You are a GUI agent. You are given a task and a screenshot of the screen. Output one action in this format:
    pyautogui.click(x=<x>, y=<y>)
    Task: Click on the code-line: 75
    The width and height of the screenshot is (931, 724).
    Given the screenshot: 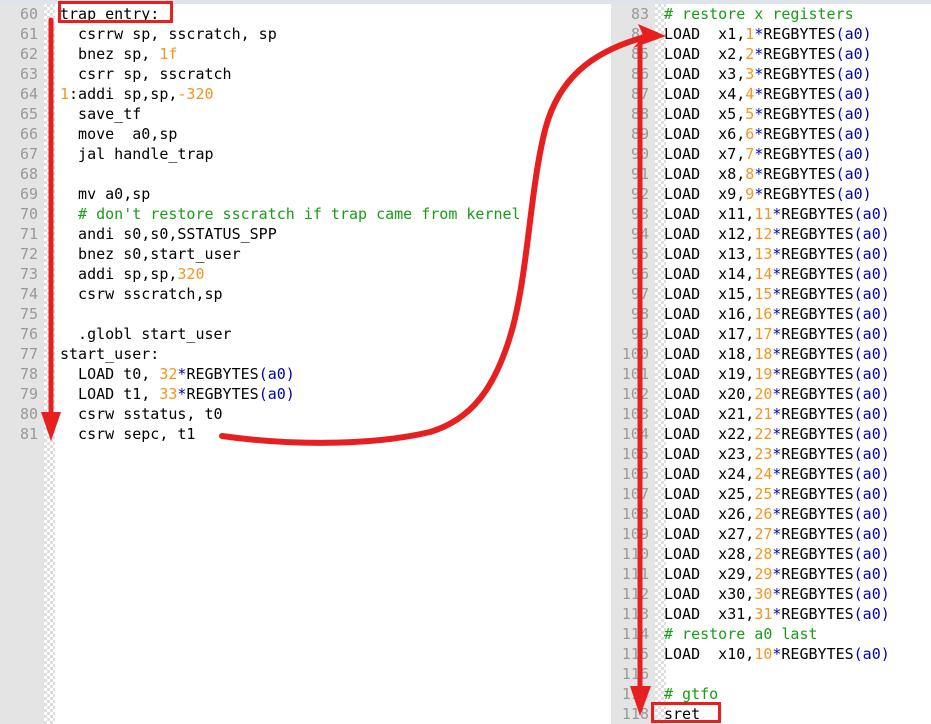 What is the action you would take?
    pyautogui.click(x=302, y=314)
    